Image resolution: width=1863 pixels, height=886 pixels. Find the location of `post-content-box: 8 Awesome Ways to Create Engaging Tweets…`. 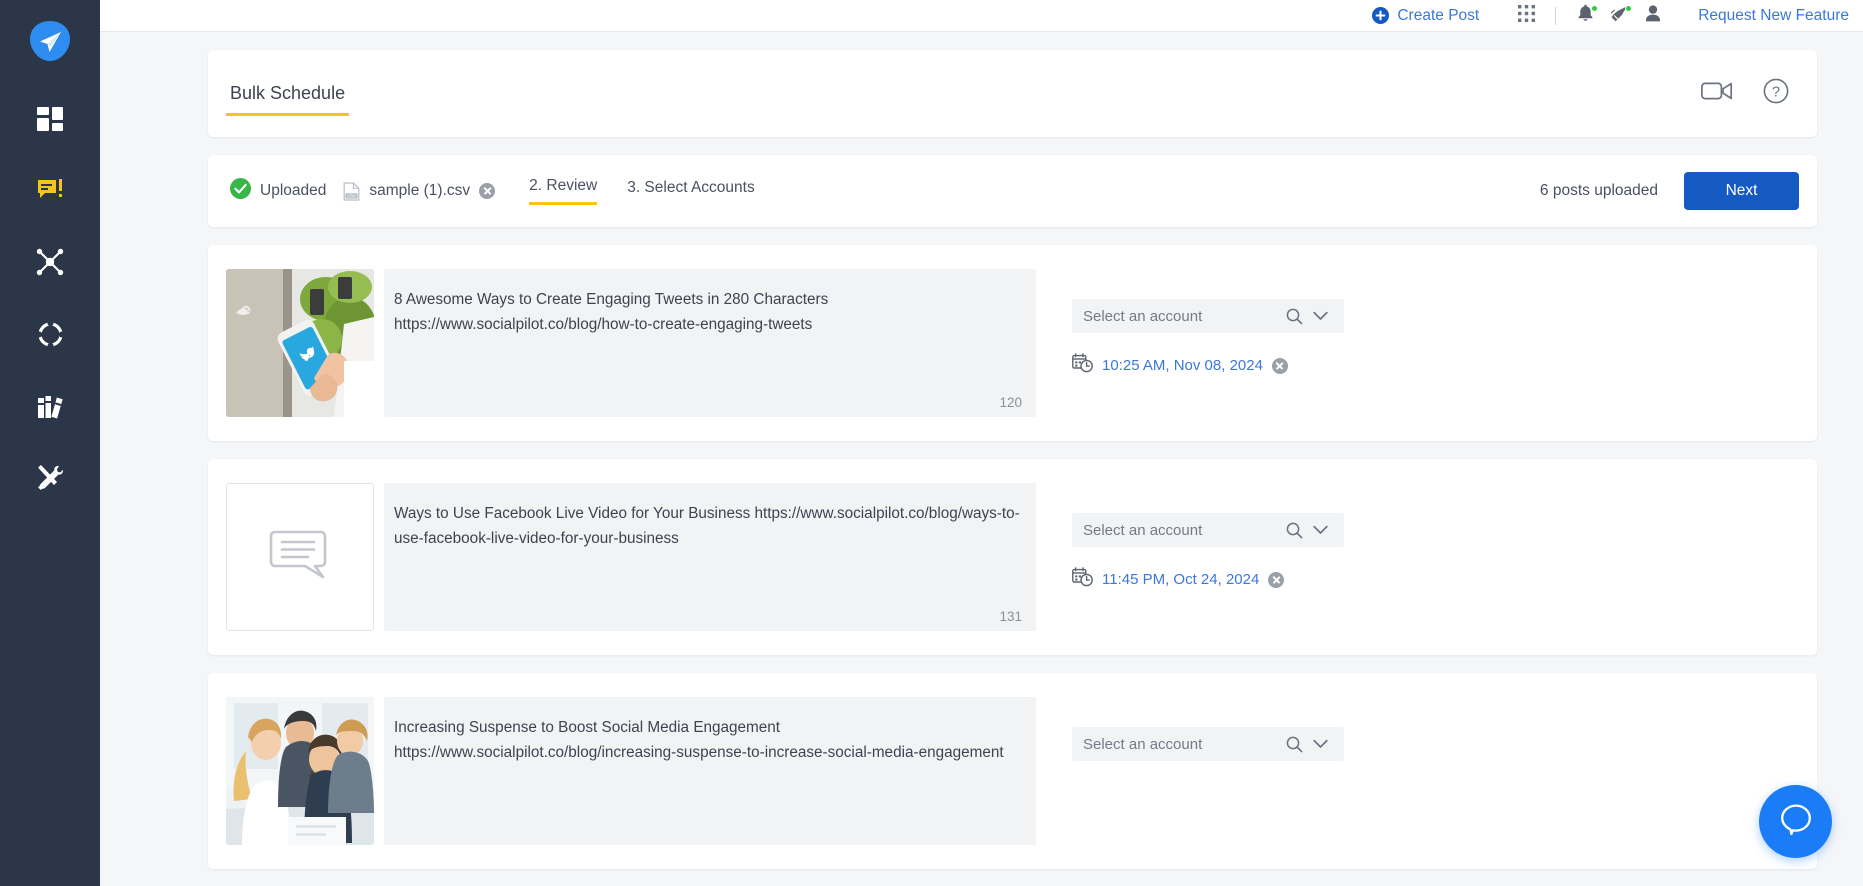

post-content-box: 8 Awesome Ways to Create Engaging Tweets… is located at coordinates (710, 343).